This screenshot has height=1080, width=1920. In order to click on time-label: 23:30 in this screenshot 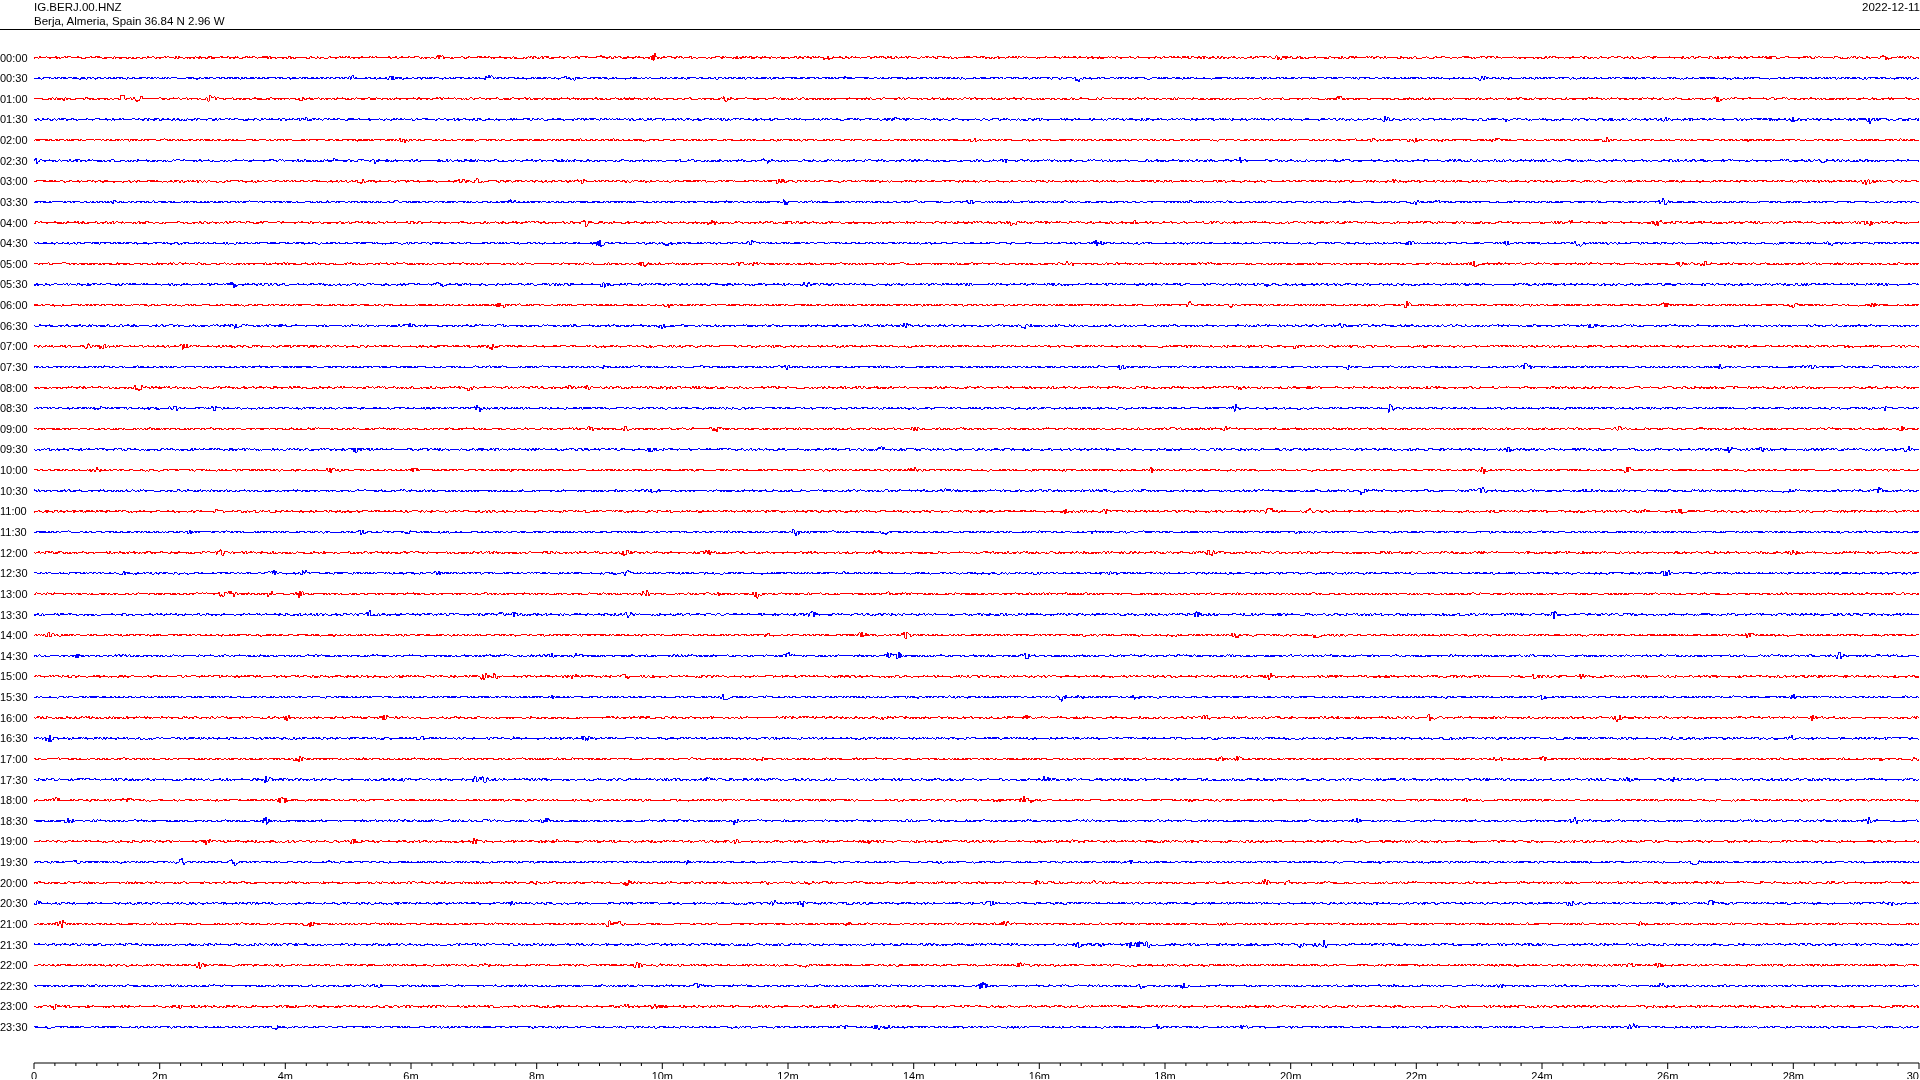, I will do `click(14, 1027)`.